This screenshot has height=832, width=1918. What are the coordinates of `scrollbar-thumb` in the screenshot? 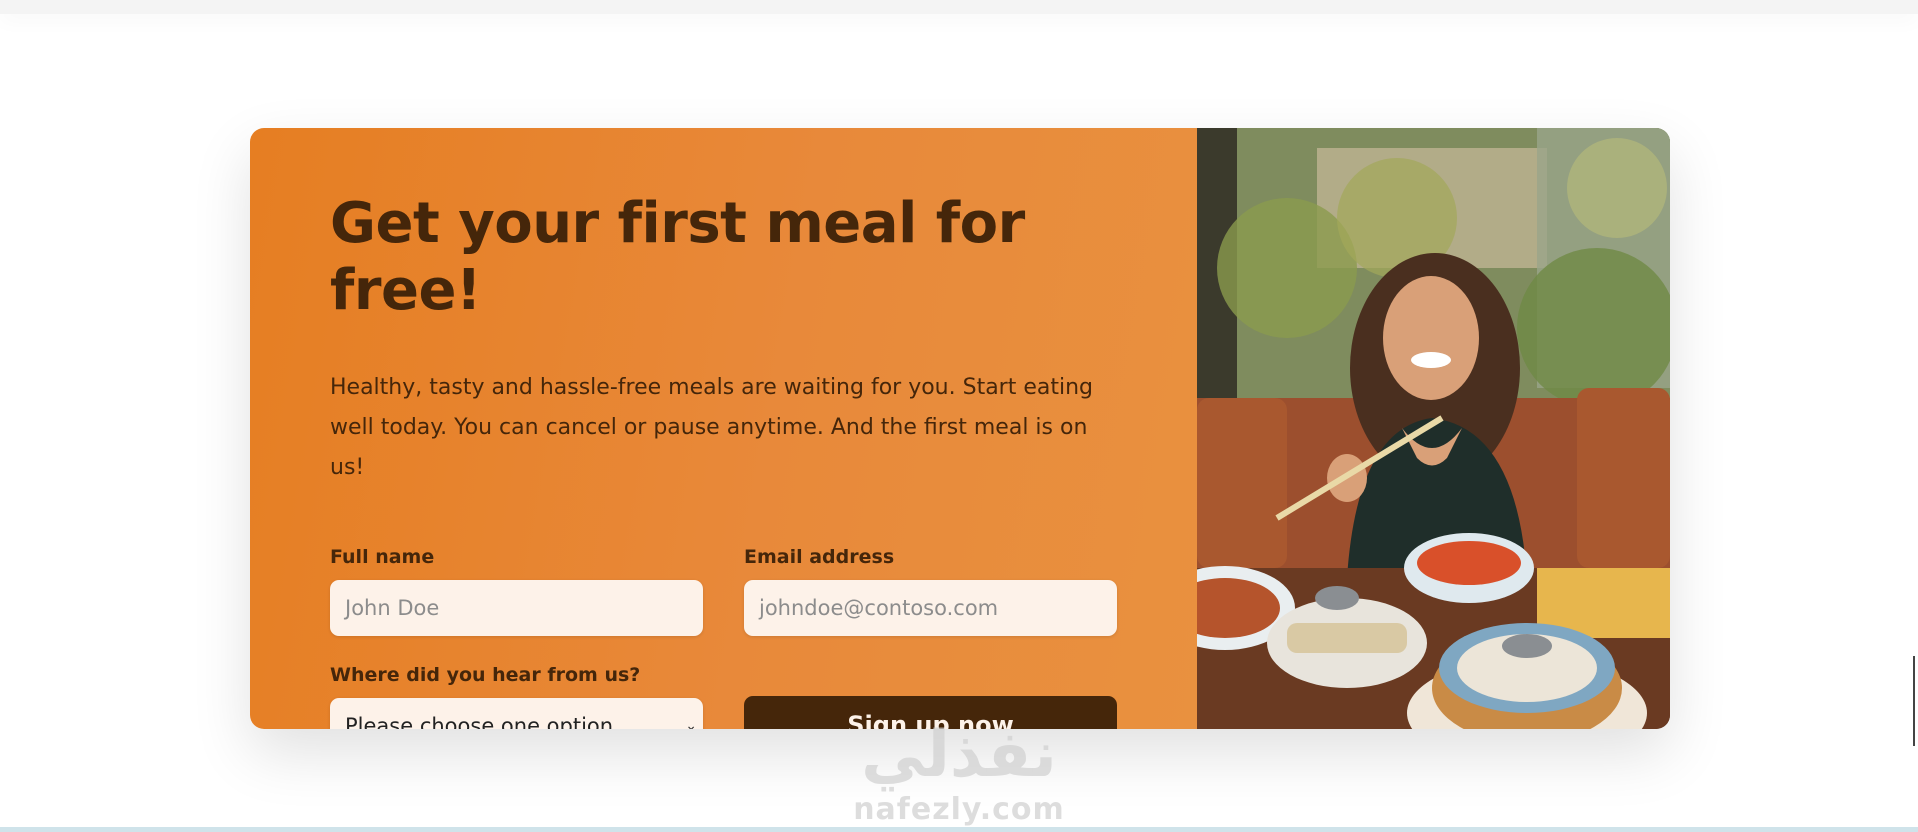 It's located at (1914, 701).